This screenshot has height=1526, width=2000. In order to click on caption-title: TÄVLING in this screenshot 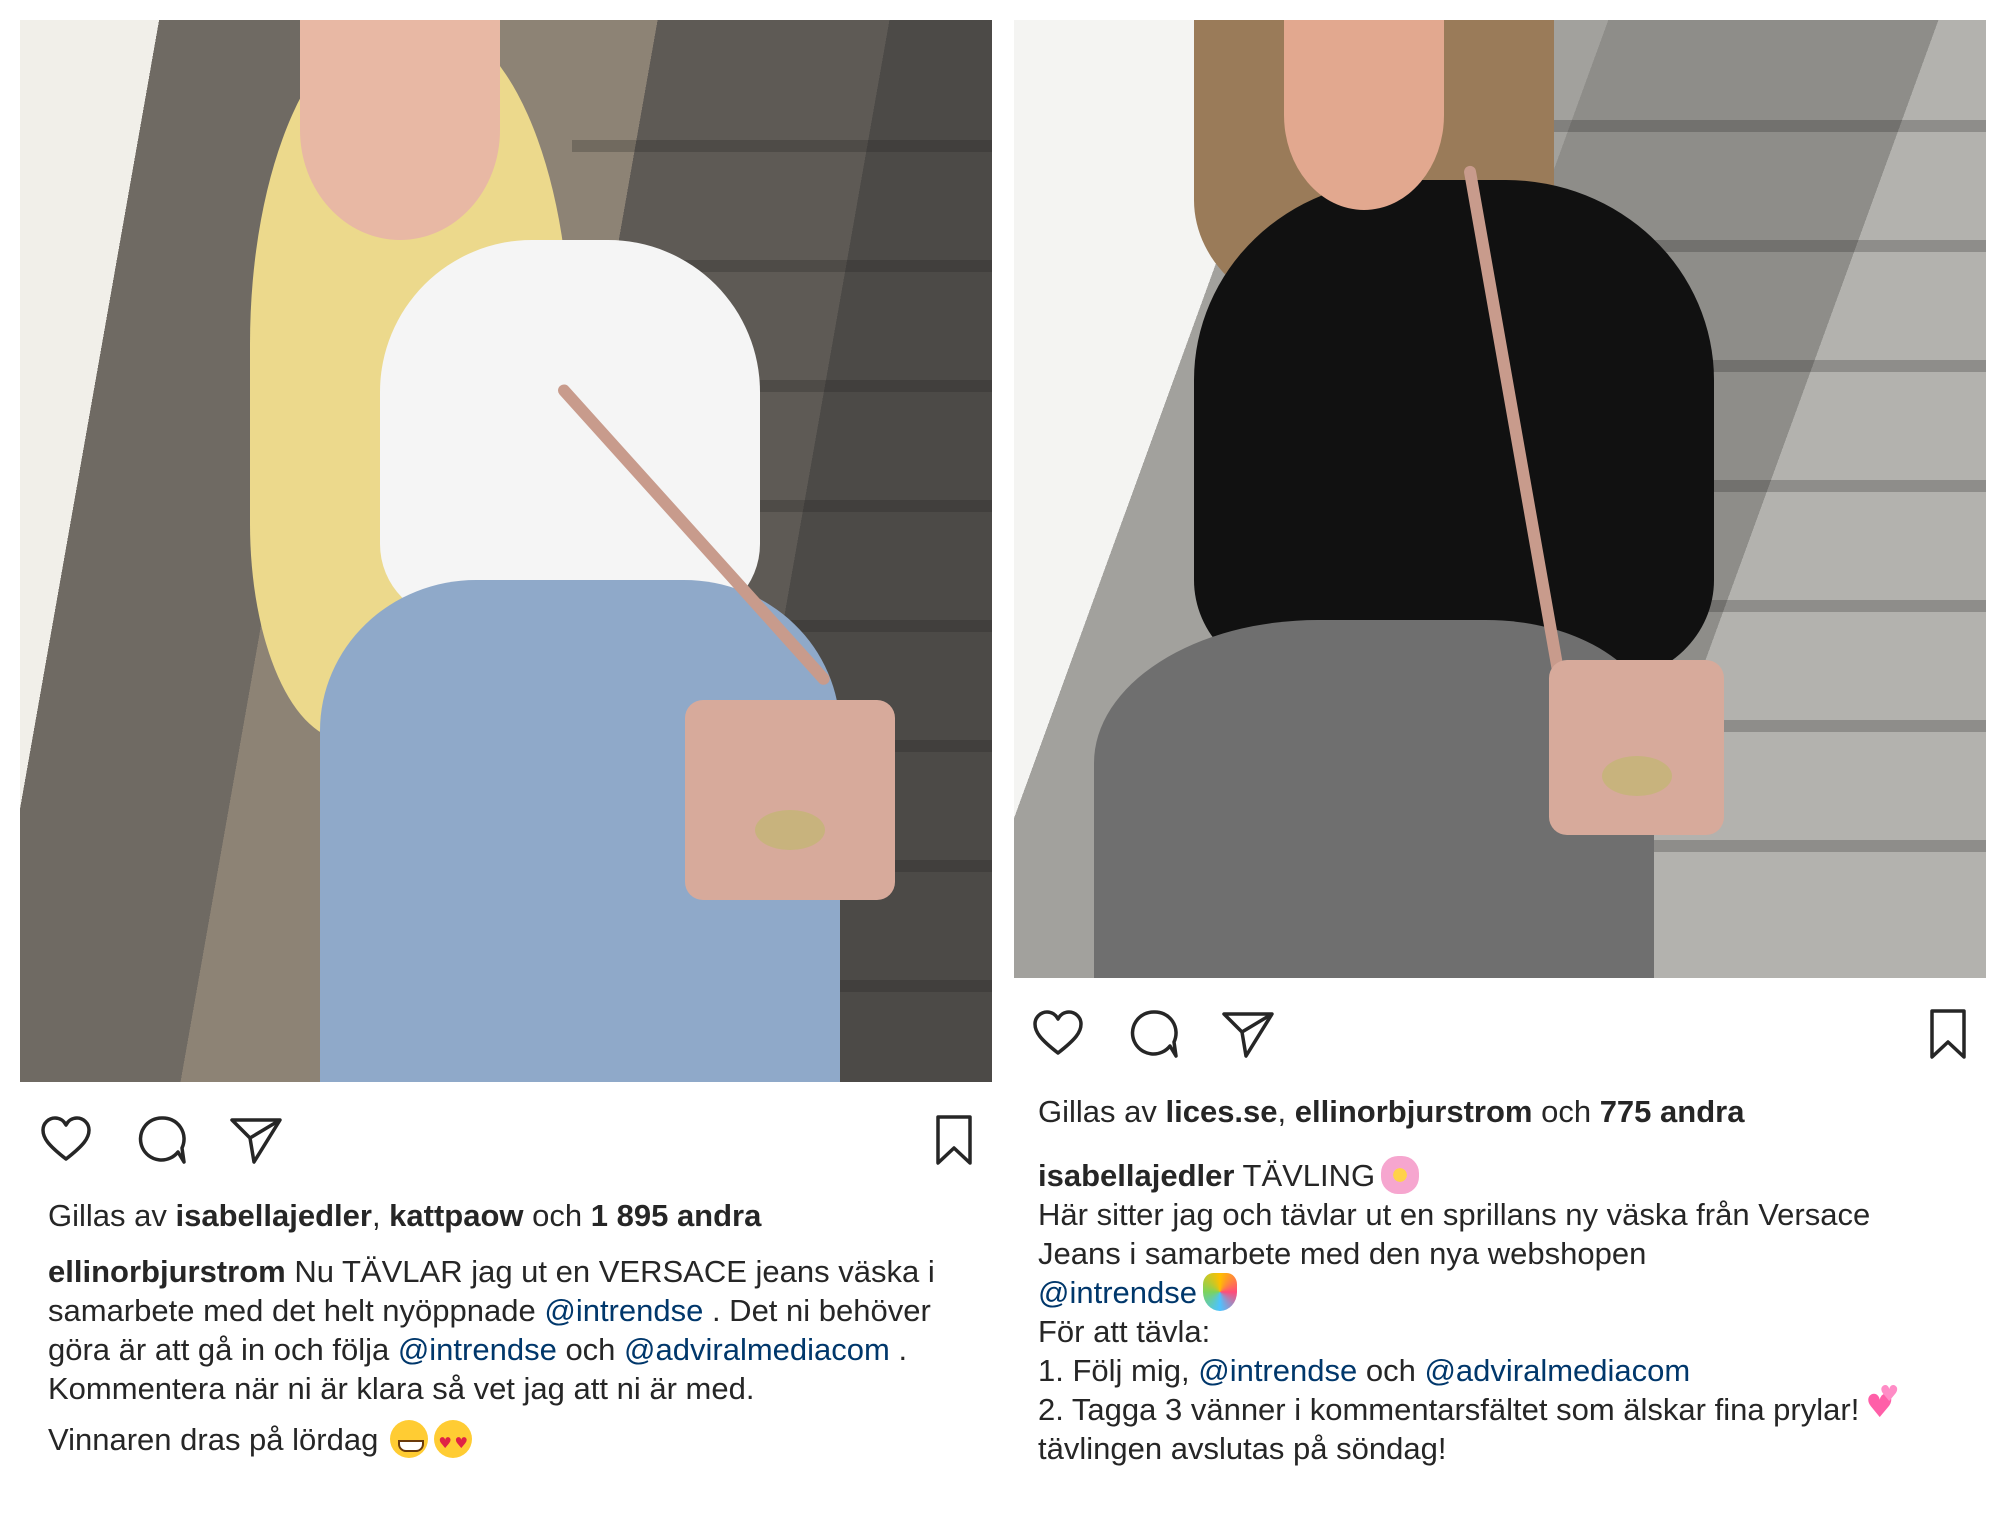, I will do `click(1305, 1175)`.